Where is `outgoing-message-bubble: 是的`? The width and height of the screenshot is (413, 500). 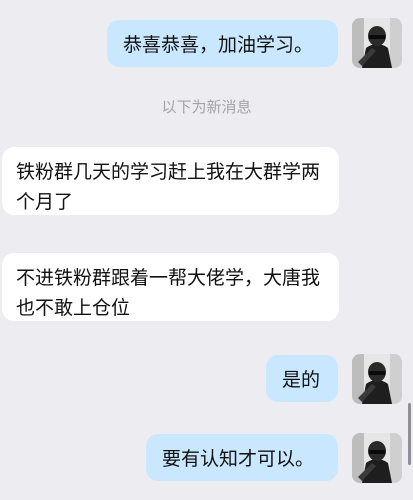
outgoing-message-bubble: 是的 is located at coordinates (302, 378).